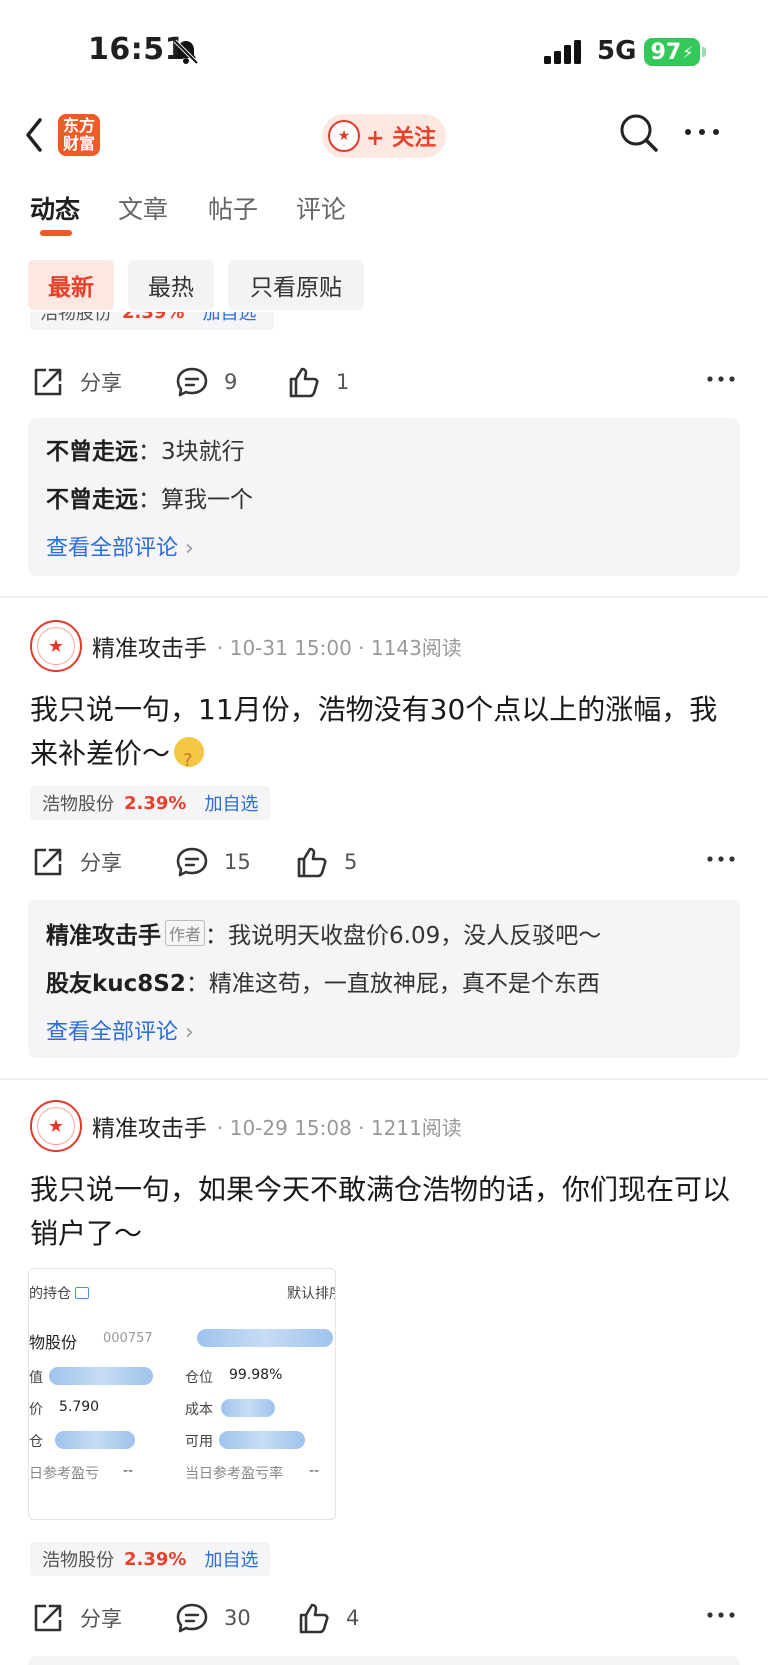 The image size is (768, 1665). What do you see at coordinates (59, 1293) in the screenshot?
I see `image-header-left: 的持仓` at bounding box center [59, 1293].